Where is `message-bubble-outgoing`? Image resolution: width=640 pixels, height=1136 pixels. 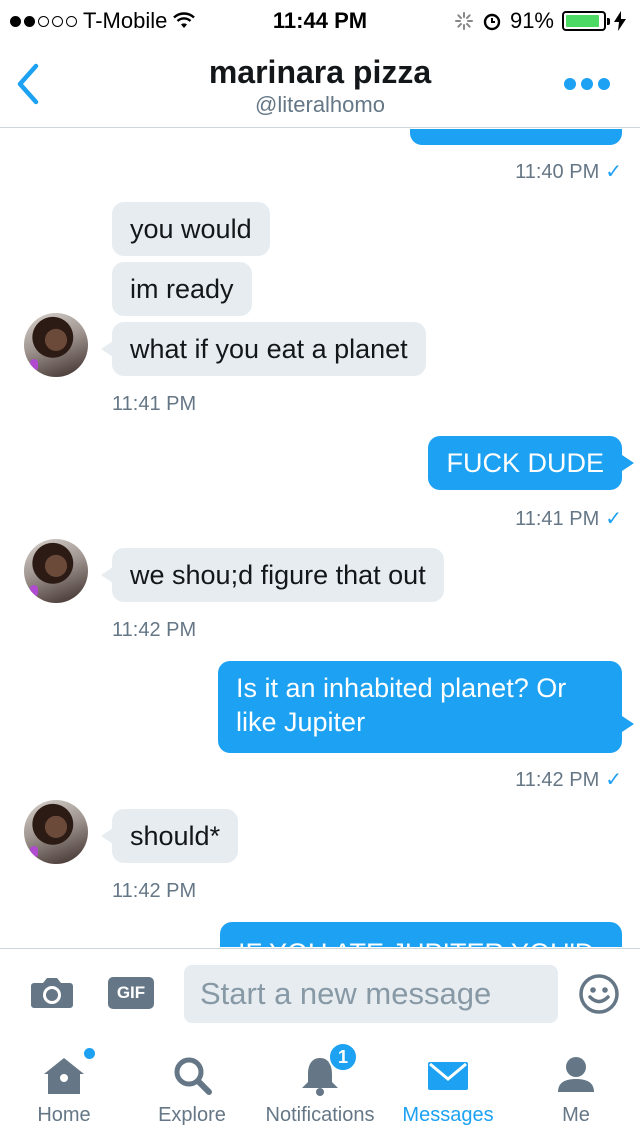
message-bubble-outgoing is located at coordinates (516, 137).